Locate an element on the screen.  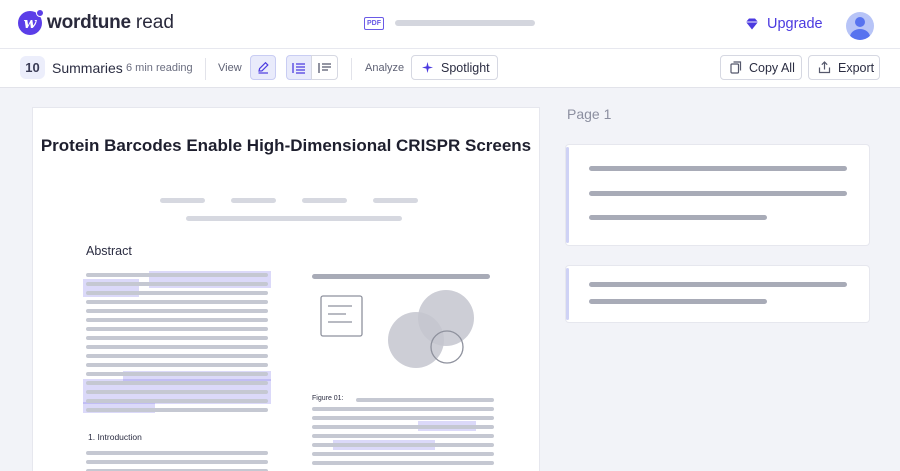
logo-read-text: read is located at coordinates (154, 22).